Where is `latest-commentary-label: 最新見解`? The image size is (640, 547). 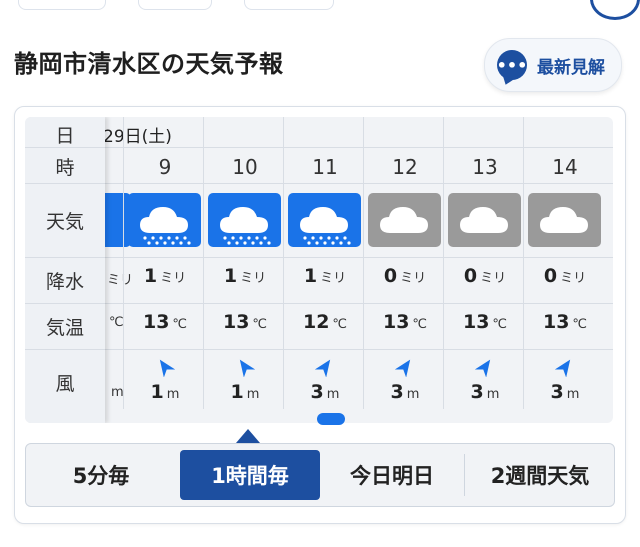
latest-commentary-label: 最新見解 is located at coordinates (571, 67).